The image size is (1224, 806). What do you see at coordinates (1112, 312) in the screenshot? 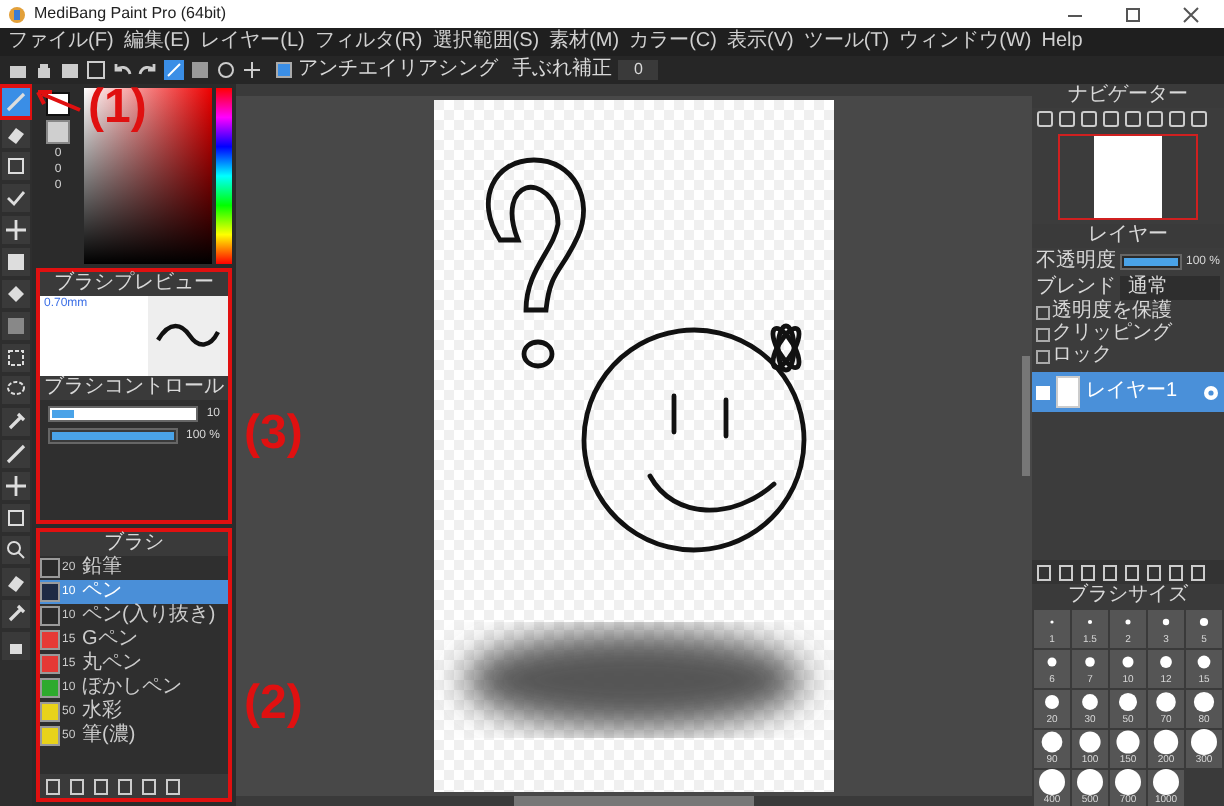
I see `checkbox-label: 透明度を保護` at bounding box center [1112, 312].